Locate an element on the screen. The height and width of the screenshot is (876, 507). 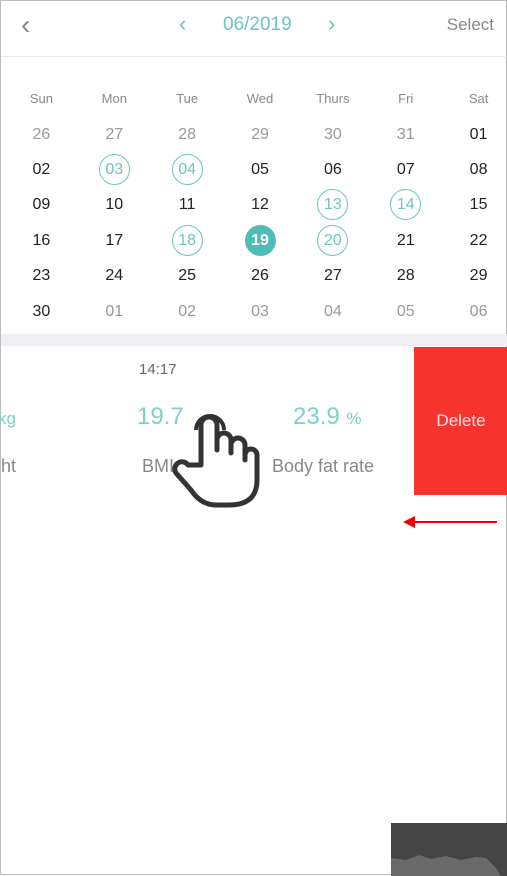
calendar-day: 11 is located at coordinates (187, 204).